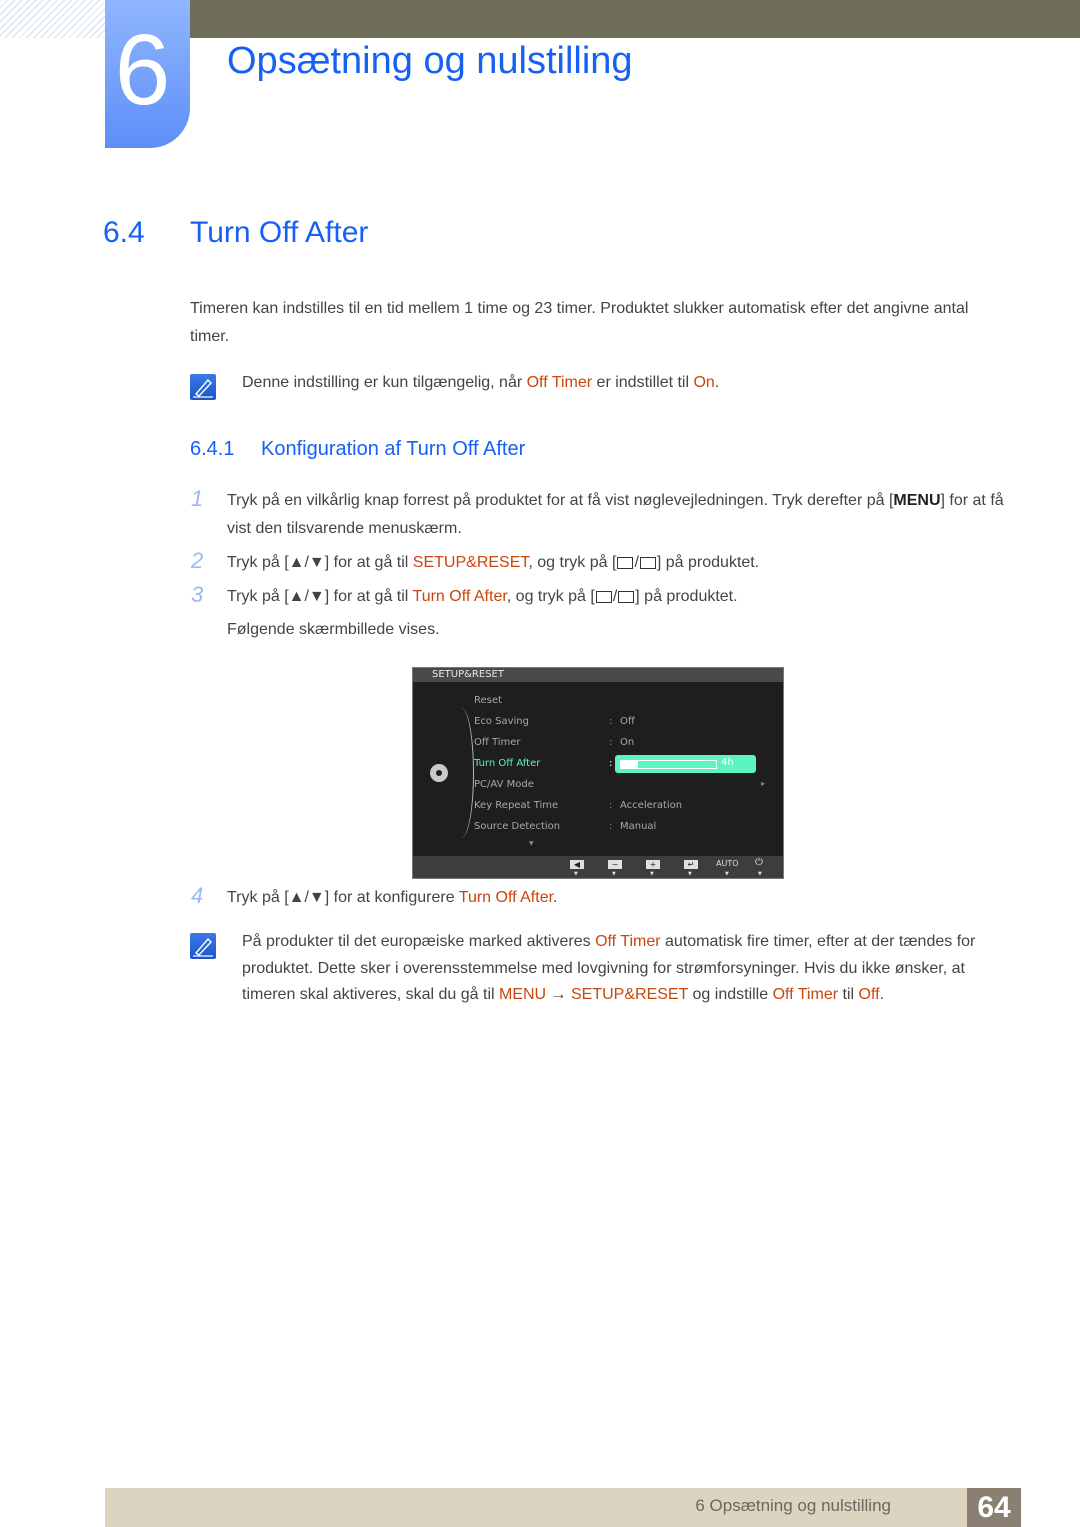 Image resolution: width=1080 pixels, height=1527 pixels. Describe the element at coordinates (52, 19) in the screenshot. I see `header-hatch-decoration` at that location.